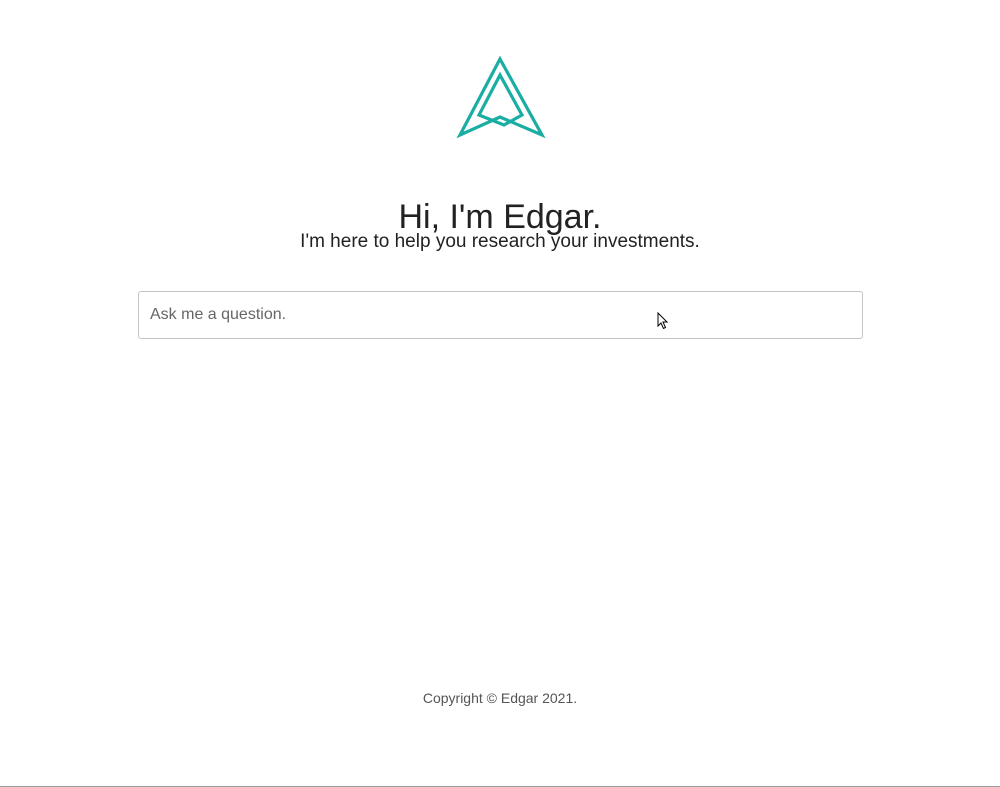 The height and width of the screenshot is (787, 1000). Describe the element at coordinates (500, 315) in the screenshot. I see `question-input` at that location.